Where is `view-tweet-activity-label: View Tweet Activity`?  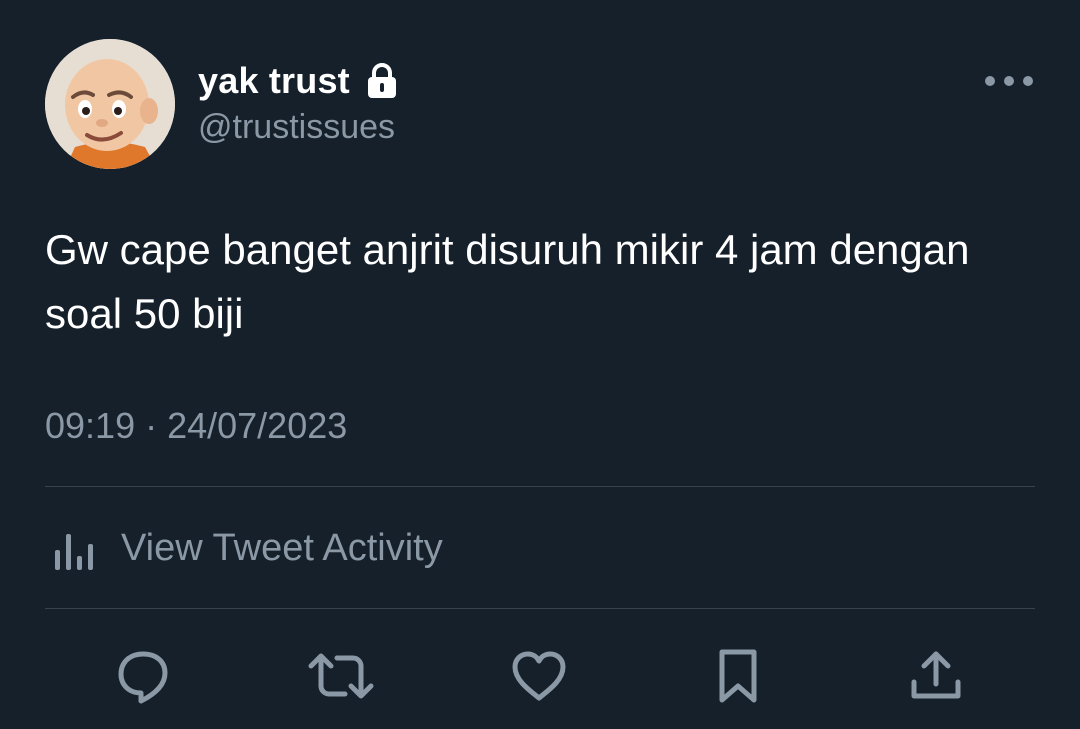
view-tweet-activity-label: View Tweet Activity is located at coordinates (282, 547).